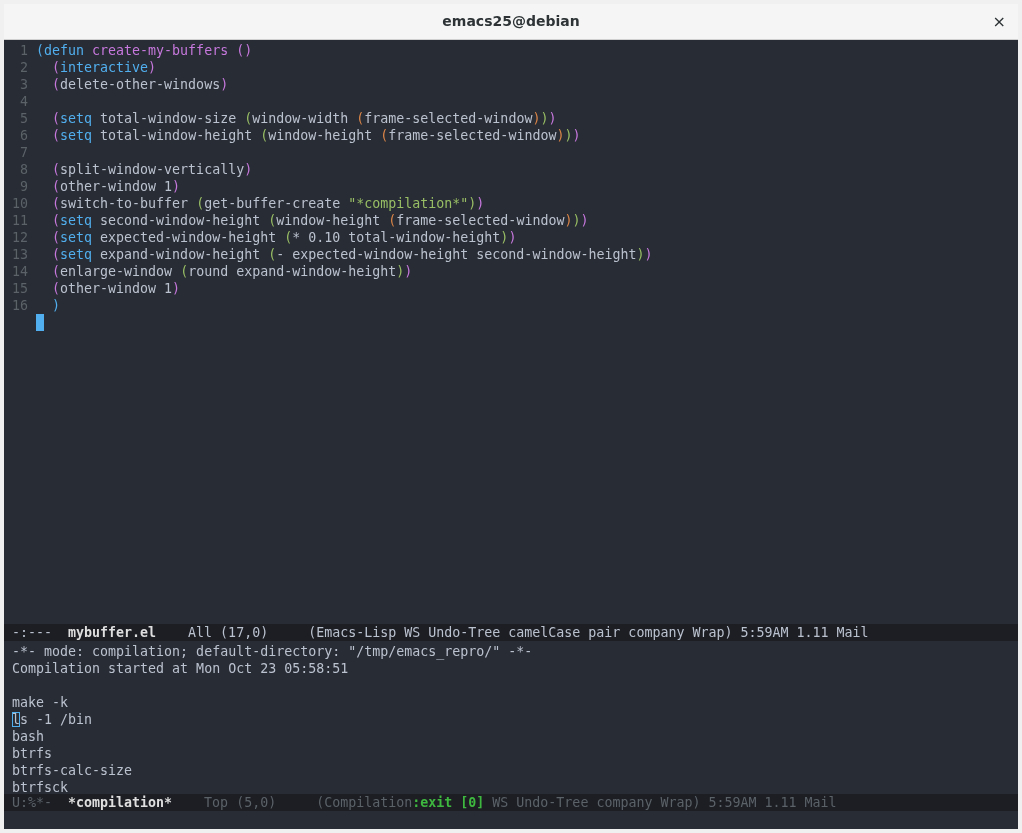 Image resolution: width=1022 pixels, height=833 pixels. Describe the element at coordinates (40, 787) in the screenshot. I see `output-line: btrfsck` at that location.